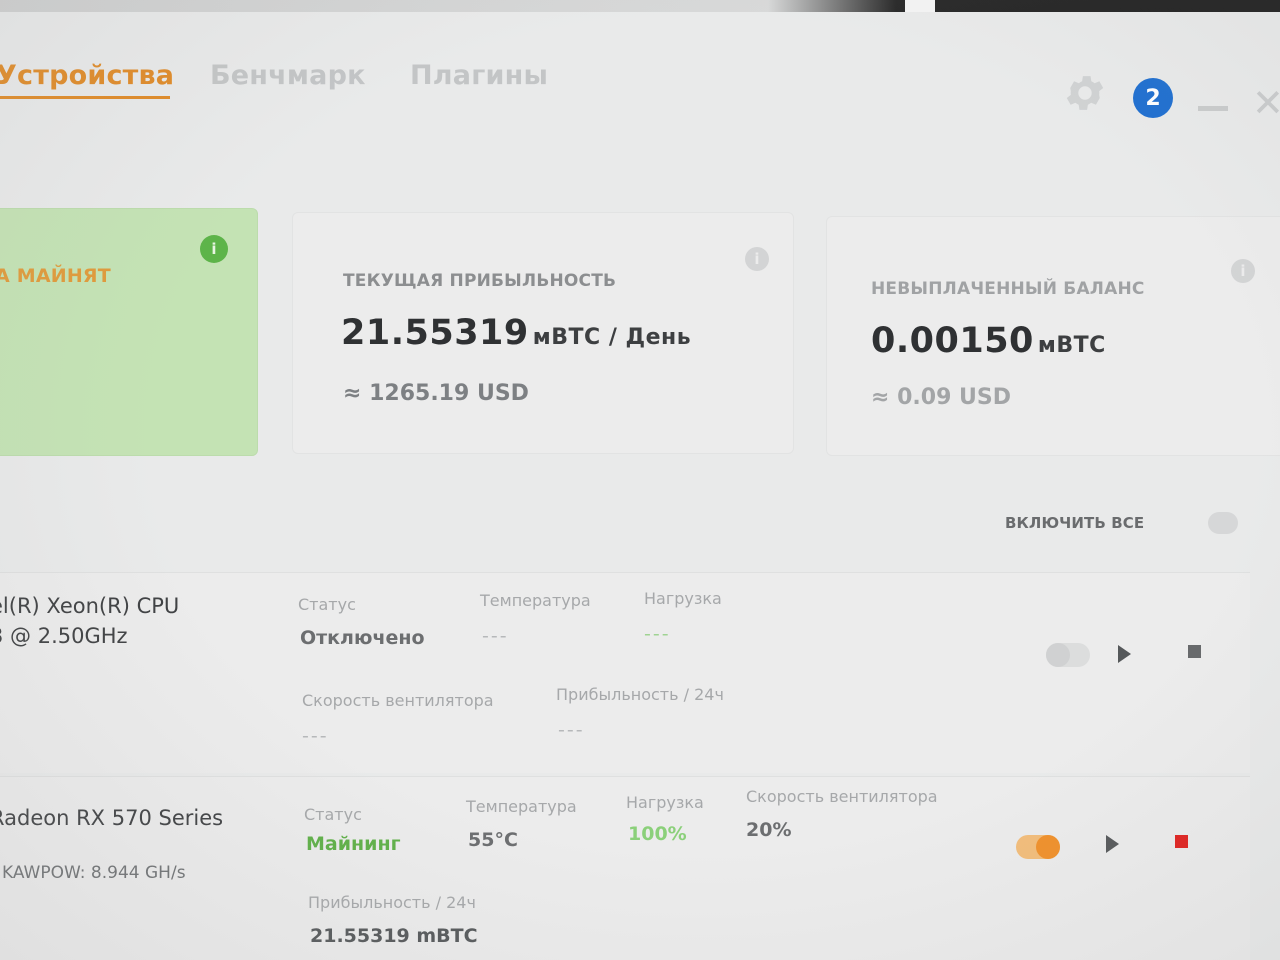 The width and height of the screenshot is (1280, 960). What do you see at coordinates (640, 6) in the screenshot?
I see `monitor-bezel` at bounding box center [640, 6].